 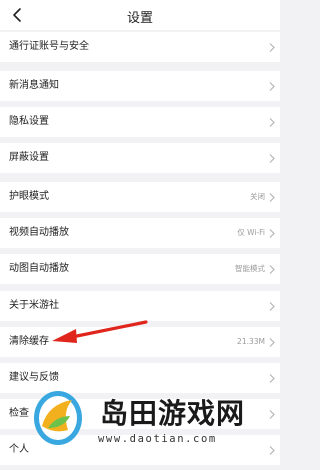 What do you see at coordinates (58, 418) in the screenshot?
I see `watermark-logo-icon` at bounding box center [58, 418].